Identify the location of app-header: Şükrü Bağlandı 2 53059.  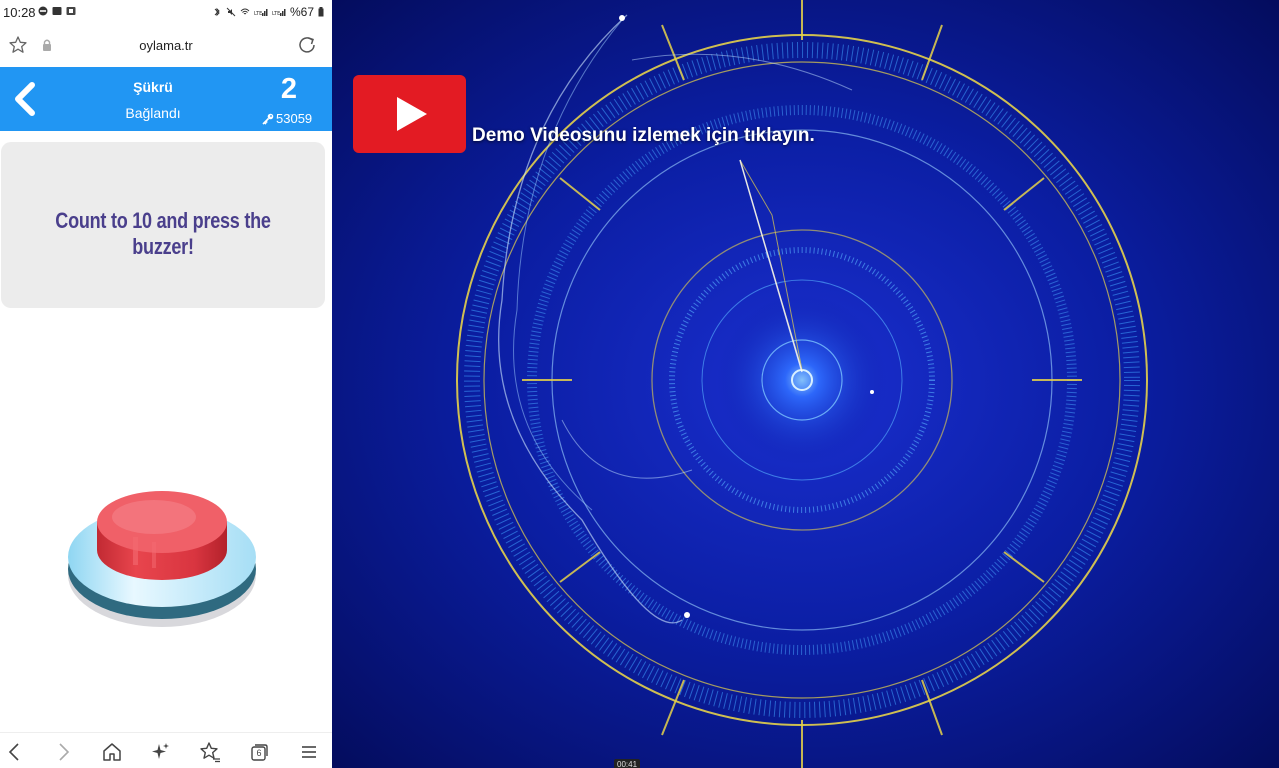
(166, 99).